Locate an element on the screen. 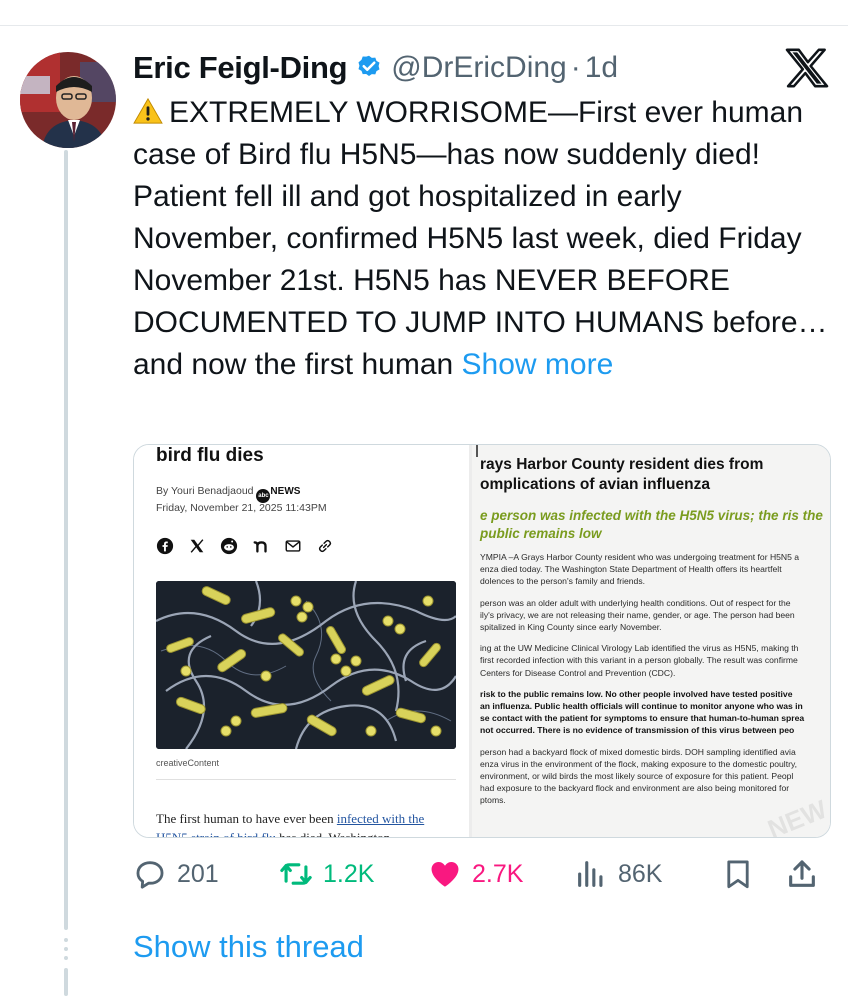  x-share-icon is located at coordinates (197, 546).